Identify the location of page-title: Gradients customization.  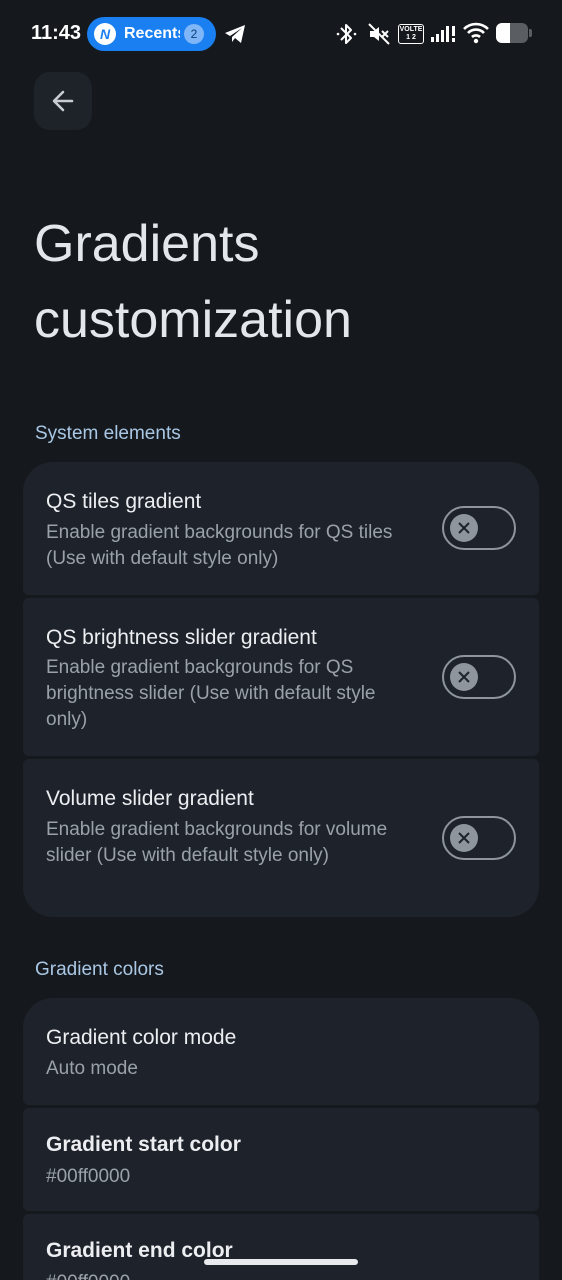
(193, 282).